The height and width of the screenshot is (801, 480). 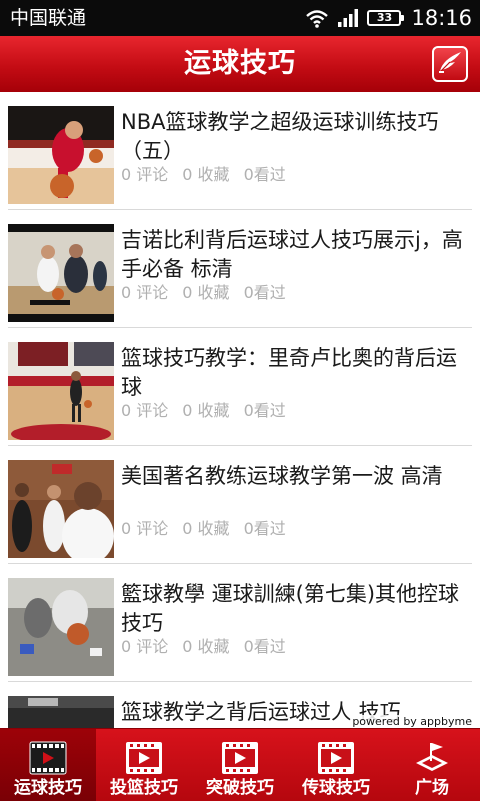 I want to click on list-item: 籃球教學 運球訓練(第七集)其他控球技巧 0 评论 0 收藏 0看过, so click(x=240, y=623).